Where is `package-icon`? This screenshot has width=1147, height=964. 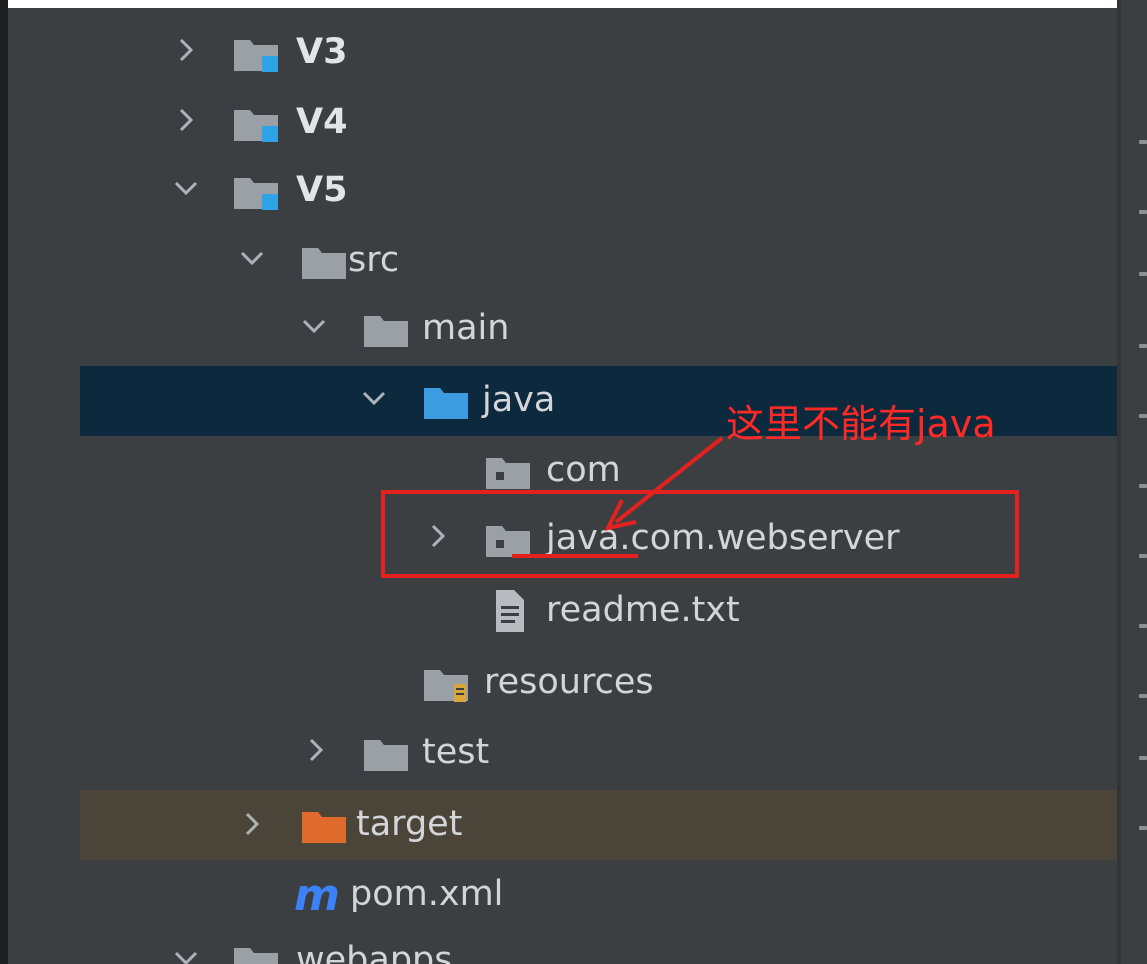
package-icon is located at coordinates (509, 471).